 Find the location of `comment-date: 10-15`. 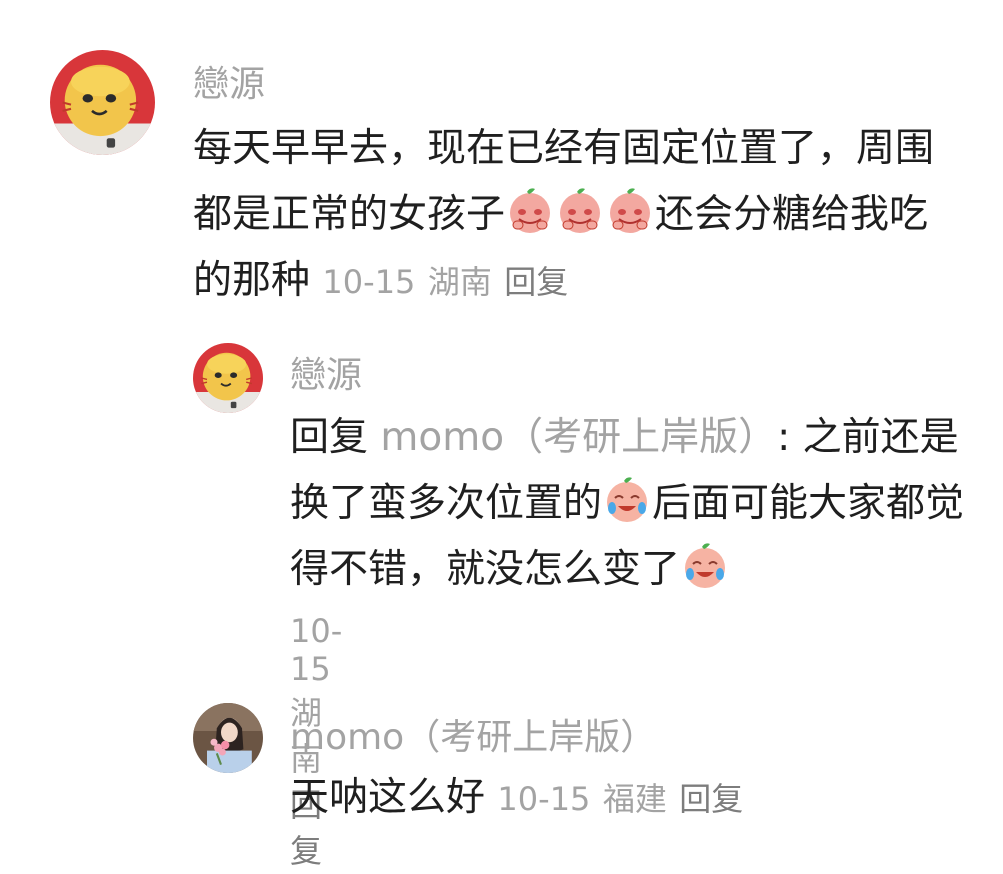

comment-date: 10-15 is located at coordinates (369, 282).